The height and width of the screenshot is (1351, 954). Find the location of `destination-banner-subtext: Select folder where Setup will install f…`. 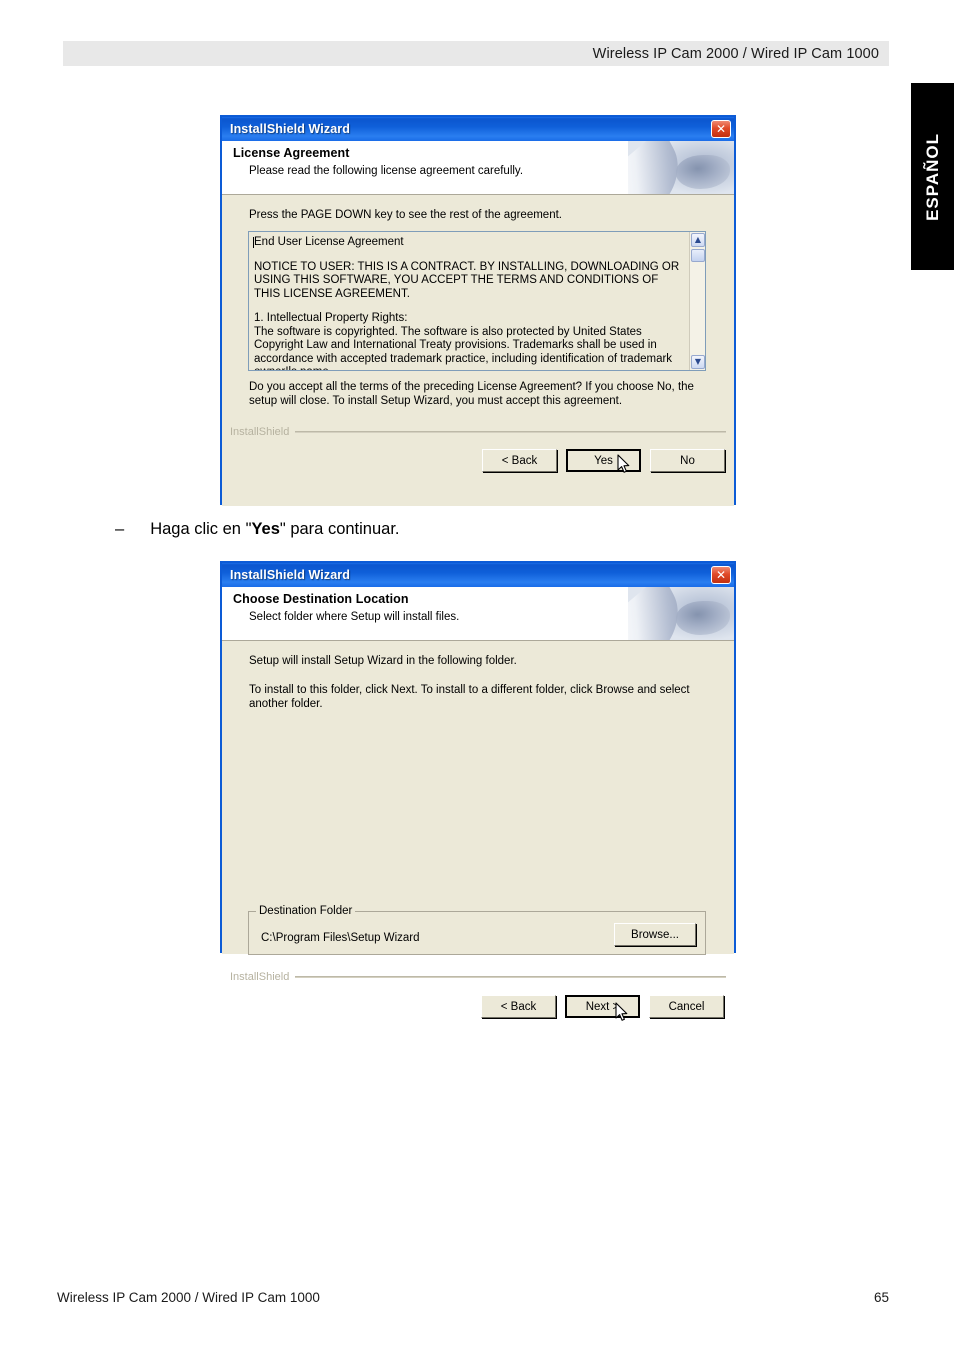

destination-banner-subtext: Select folder where Setup will install f… is located at coordinates (354, 617).